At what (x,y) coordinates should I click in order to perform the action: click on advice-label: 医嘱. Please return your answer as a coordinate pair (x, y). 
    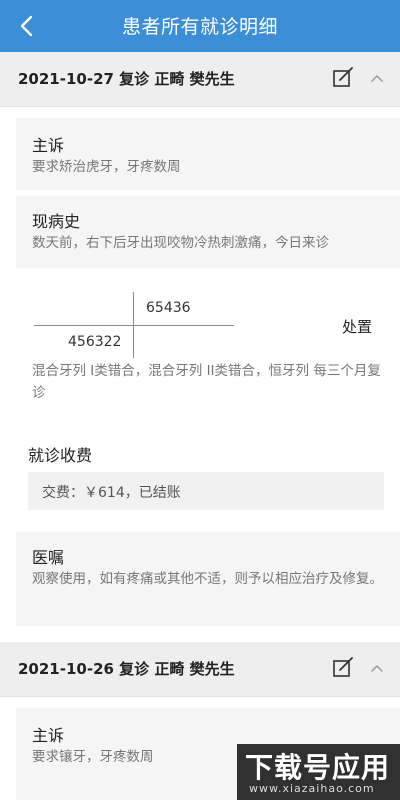
    Looking at the image, I should click on (48, 557).